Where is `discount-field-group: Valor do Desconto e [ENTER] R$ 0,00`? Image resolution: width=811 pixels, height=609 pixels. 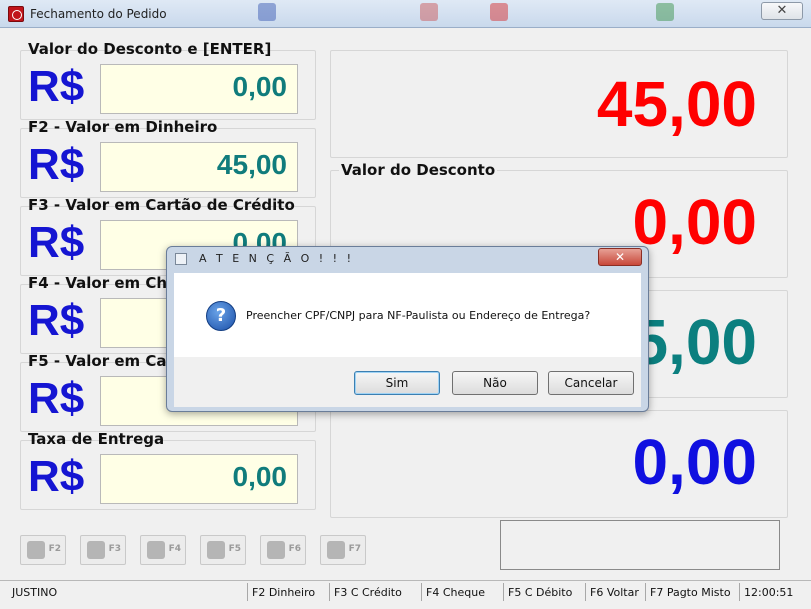
discount-field-group: Valor do Desconto e [ENTER] R$ 0,00 is located at coordinates (168, 80).